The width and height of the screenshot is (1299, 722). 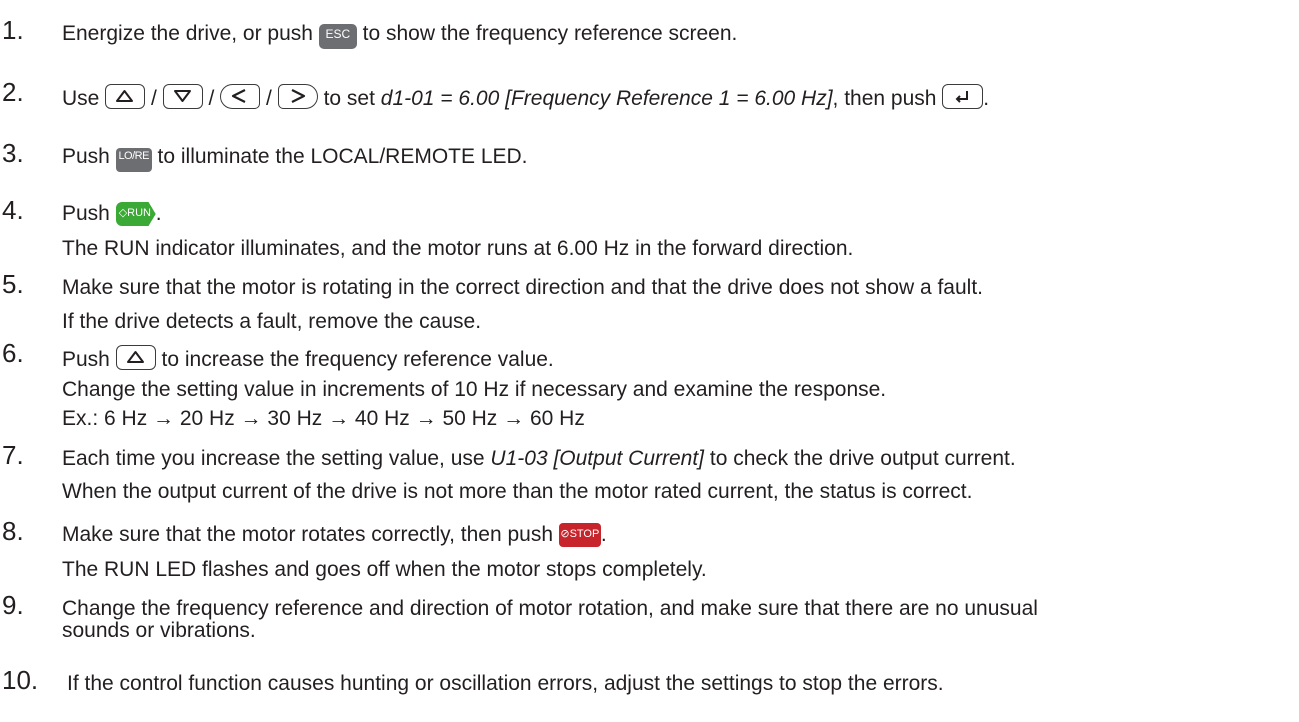 I want to click on run-key-icon: ◇RUN, so click(x=135, y=214).